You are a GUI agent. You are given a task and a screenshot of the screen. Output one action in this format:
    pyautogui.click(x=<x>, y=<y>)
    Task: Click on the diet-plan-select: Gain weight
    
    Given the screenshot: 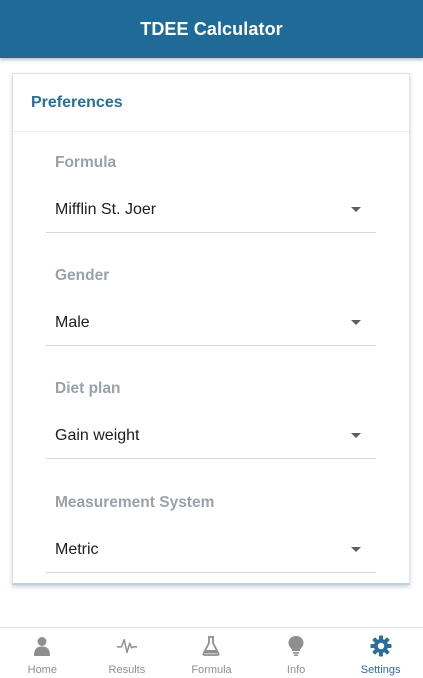 What is the action you would take?
    pyautogui.click(x=211, y=436)
    